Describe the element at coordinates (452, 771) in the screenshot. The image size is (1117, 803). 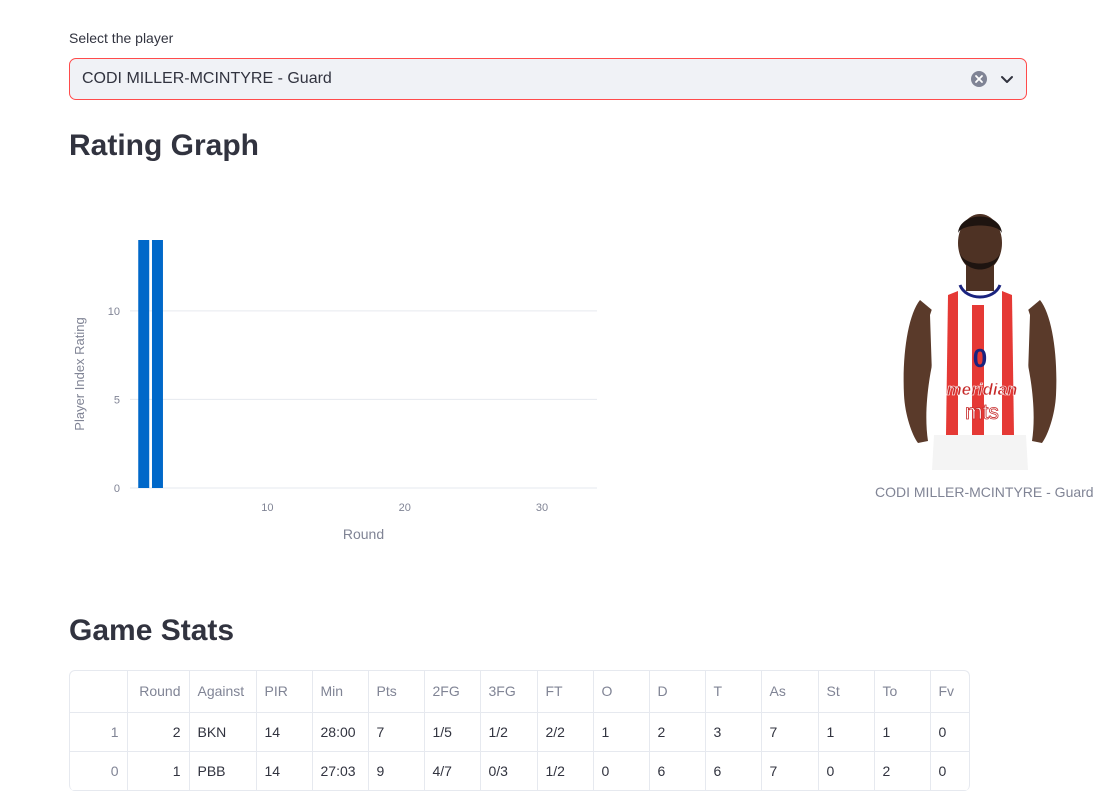
I see `table-cell: 4/7` at that location.